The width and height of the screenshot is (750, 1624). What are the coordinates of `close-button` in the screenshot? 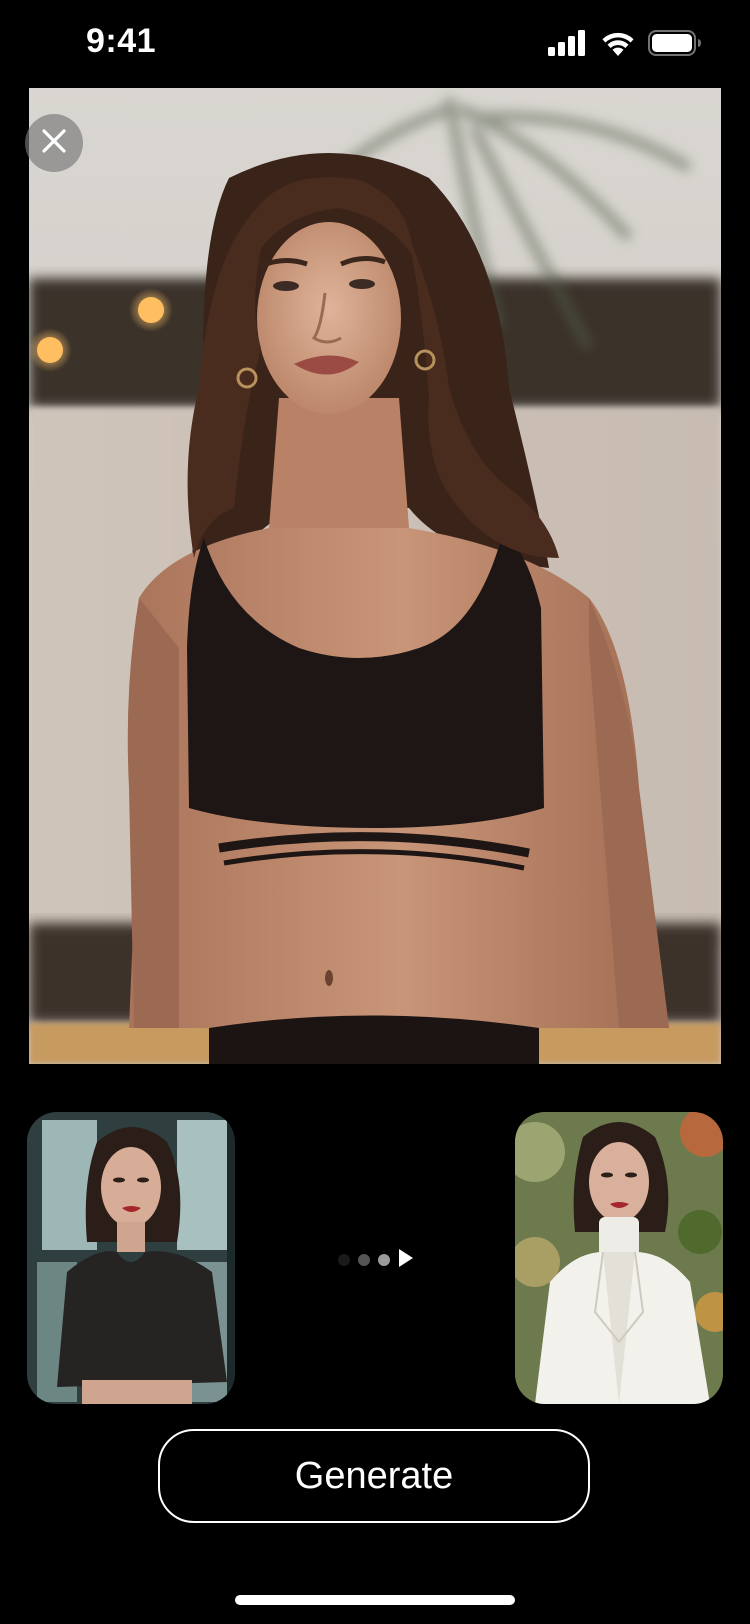 It's located at (54, 143).